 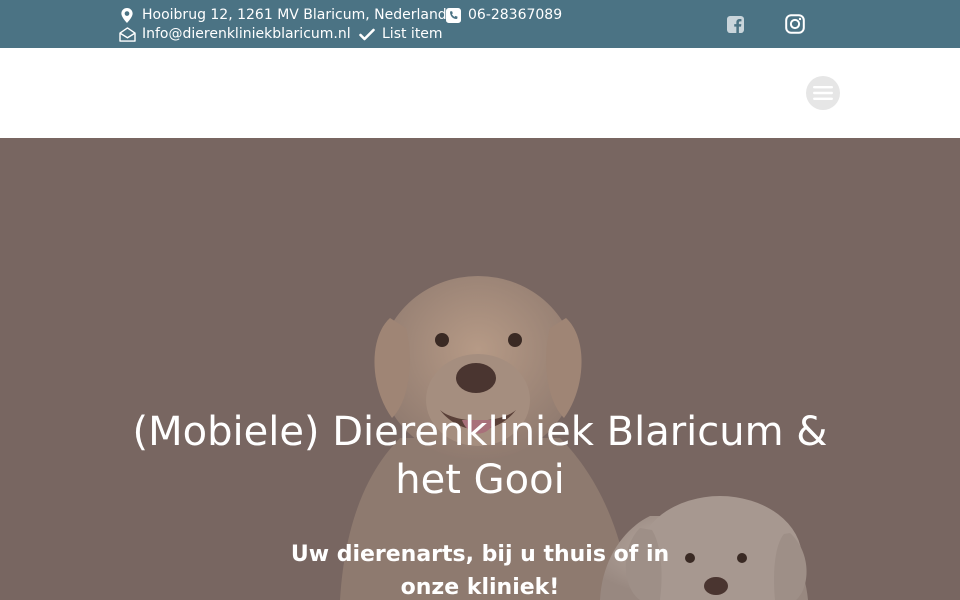 What do you see at coordinates (246, 34) in the screenshot?
I see `email-link: Info@dierenkliniekblaricum.nl` at bounding box center [246, 34].